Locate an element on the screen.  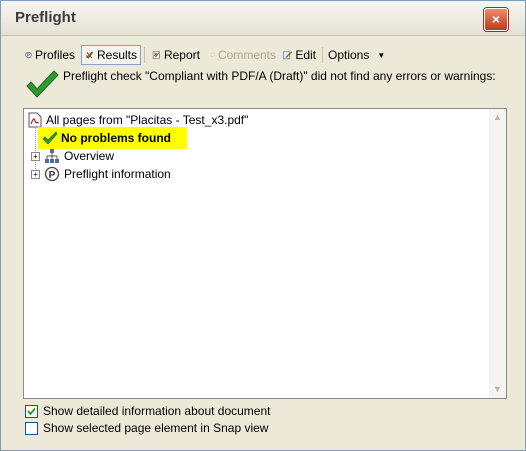
options-label: Options is located at coordinates (349, 55).